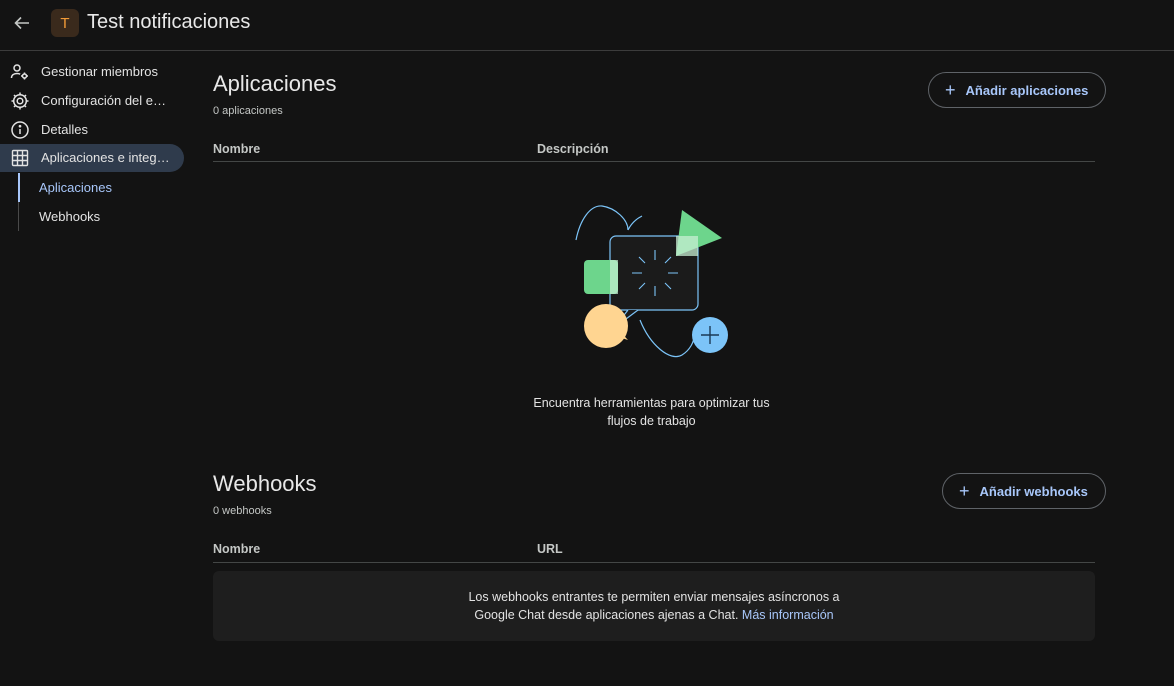 The image size is (1174, 686). I want to click on space-avatar: T, so click(65, 23).